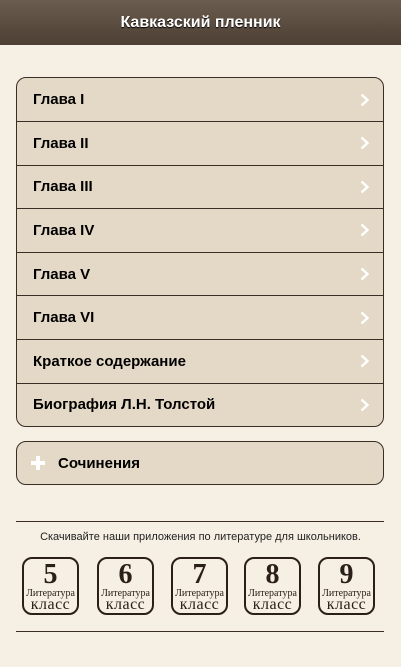 This screenshot has height=667, width=401. I want to click on divider-top, so click(200, 521).